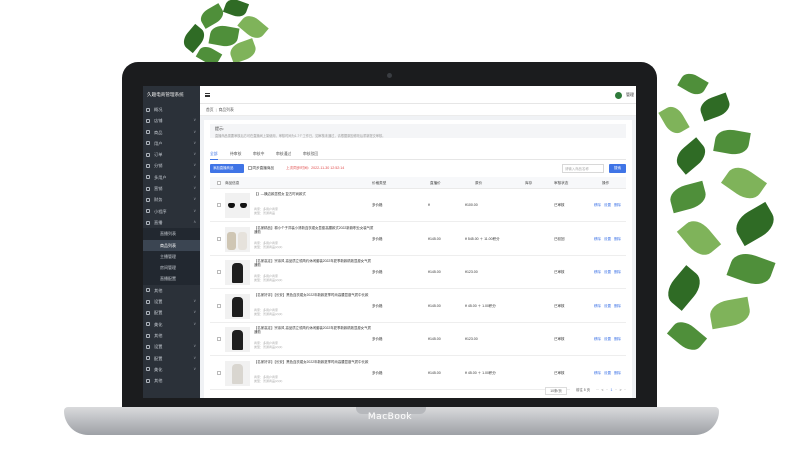 Image resolution: width=800 pixels, height=453 pixels. I want to click on sync-checkbox: 同步直播商品, so click(266, 168).